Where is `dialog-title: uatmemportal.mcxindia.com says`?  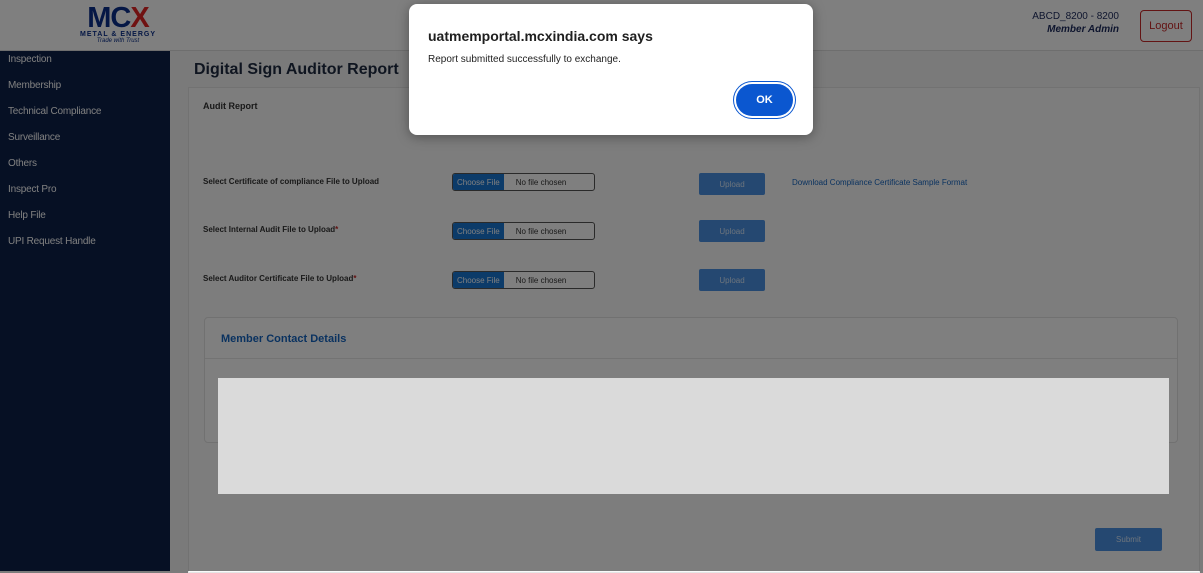 dialog-title: uatmemportal.mcxindia.com says is located at coordinates (540, 36).